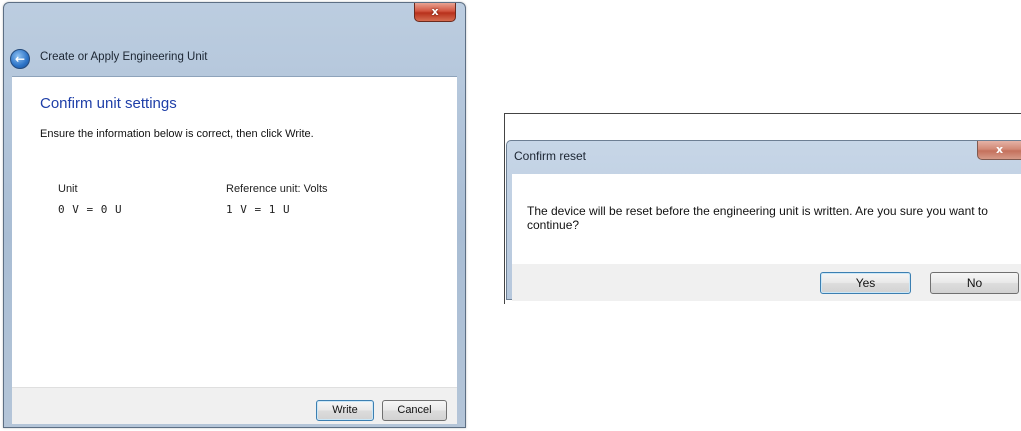  What do you see at coordinates (124, 57) in the screenshot?
I see `wizard-title: Create or Apply Engineering Unit` at bounding box center [124, 57].